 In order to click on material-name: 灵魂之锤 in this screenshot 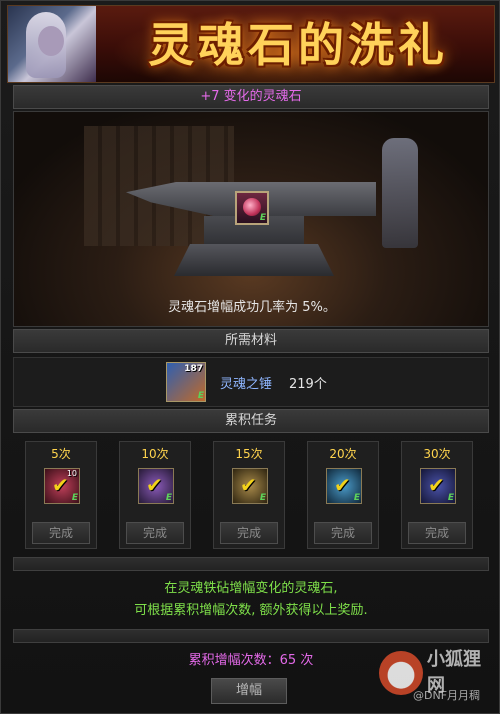, I will do `click(246, 384)`.